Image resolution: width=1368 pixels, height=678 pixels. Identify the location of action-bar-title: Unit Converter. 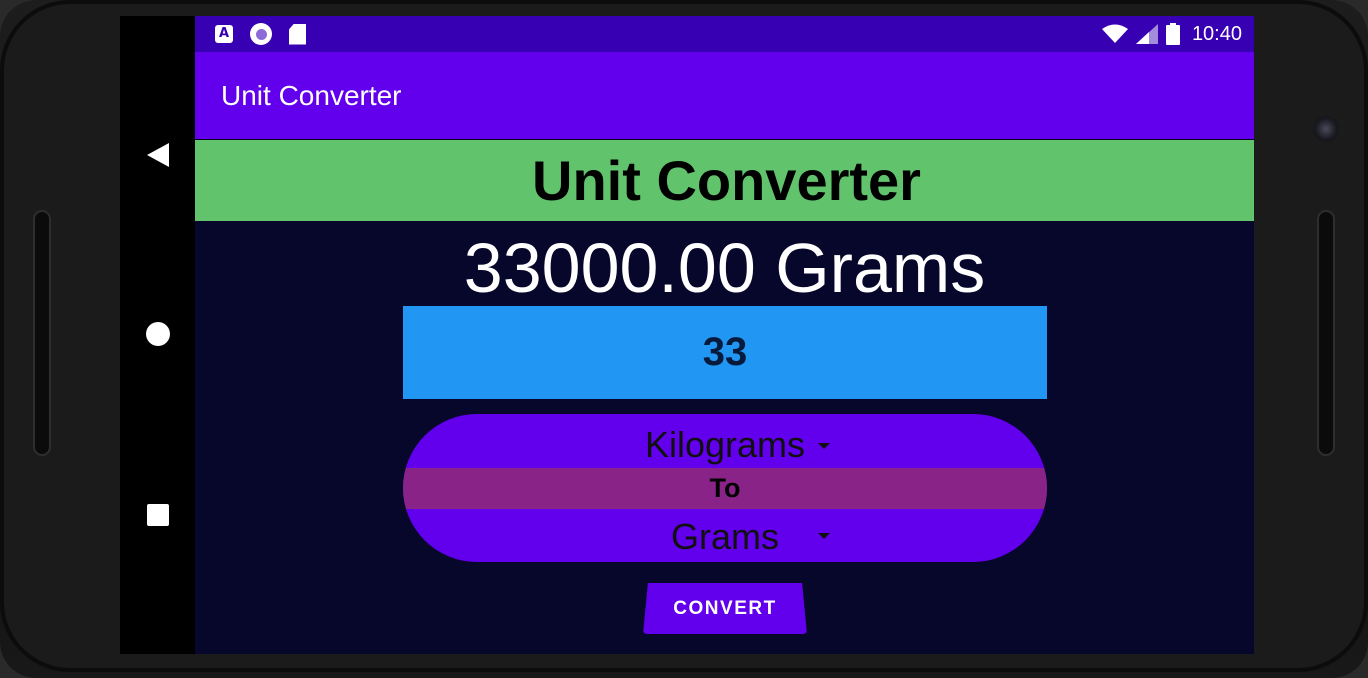
(311, 95).